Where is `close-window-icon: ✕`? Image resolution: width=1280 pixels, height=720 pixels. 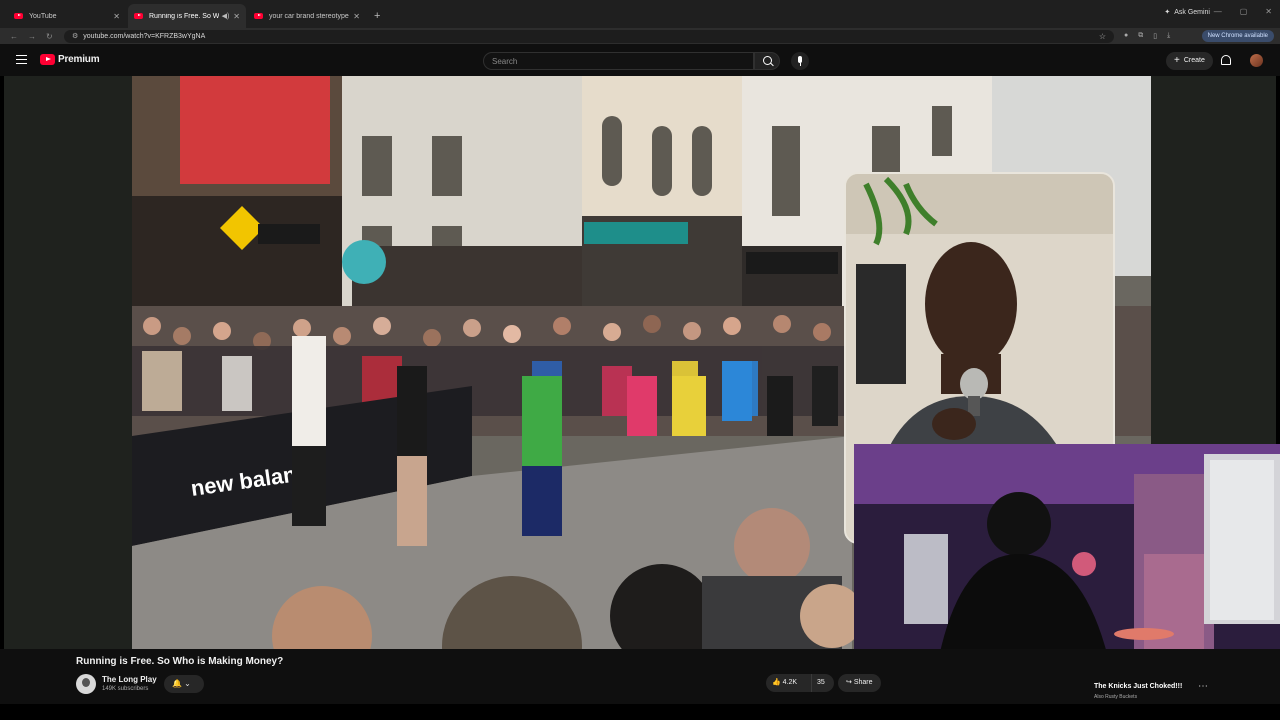 close-window-icon: ✕ is located at coordinates (1268, 11).